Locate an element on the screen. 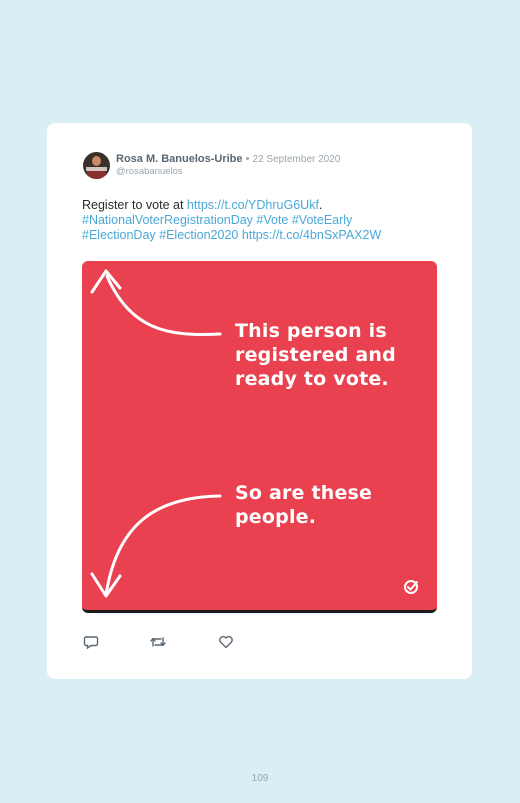 Image resolution: width=520 pixels, height=803 pixels. avatar-face is located at coordinates (96, 161).